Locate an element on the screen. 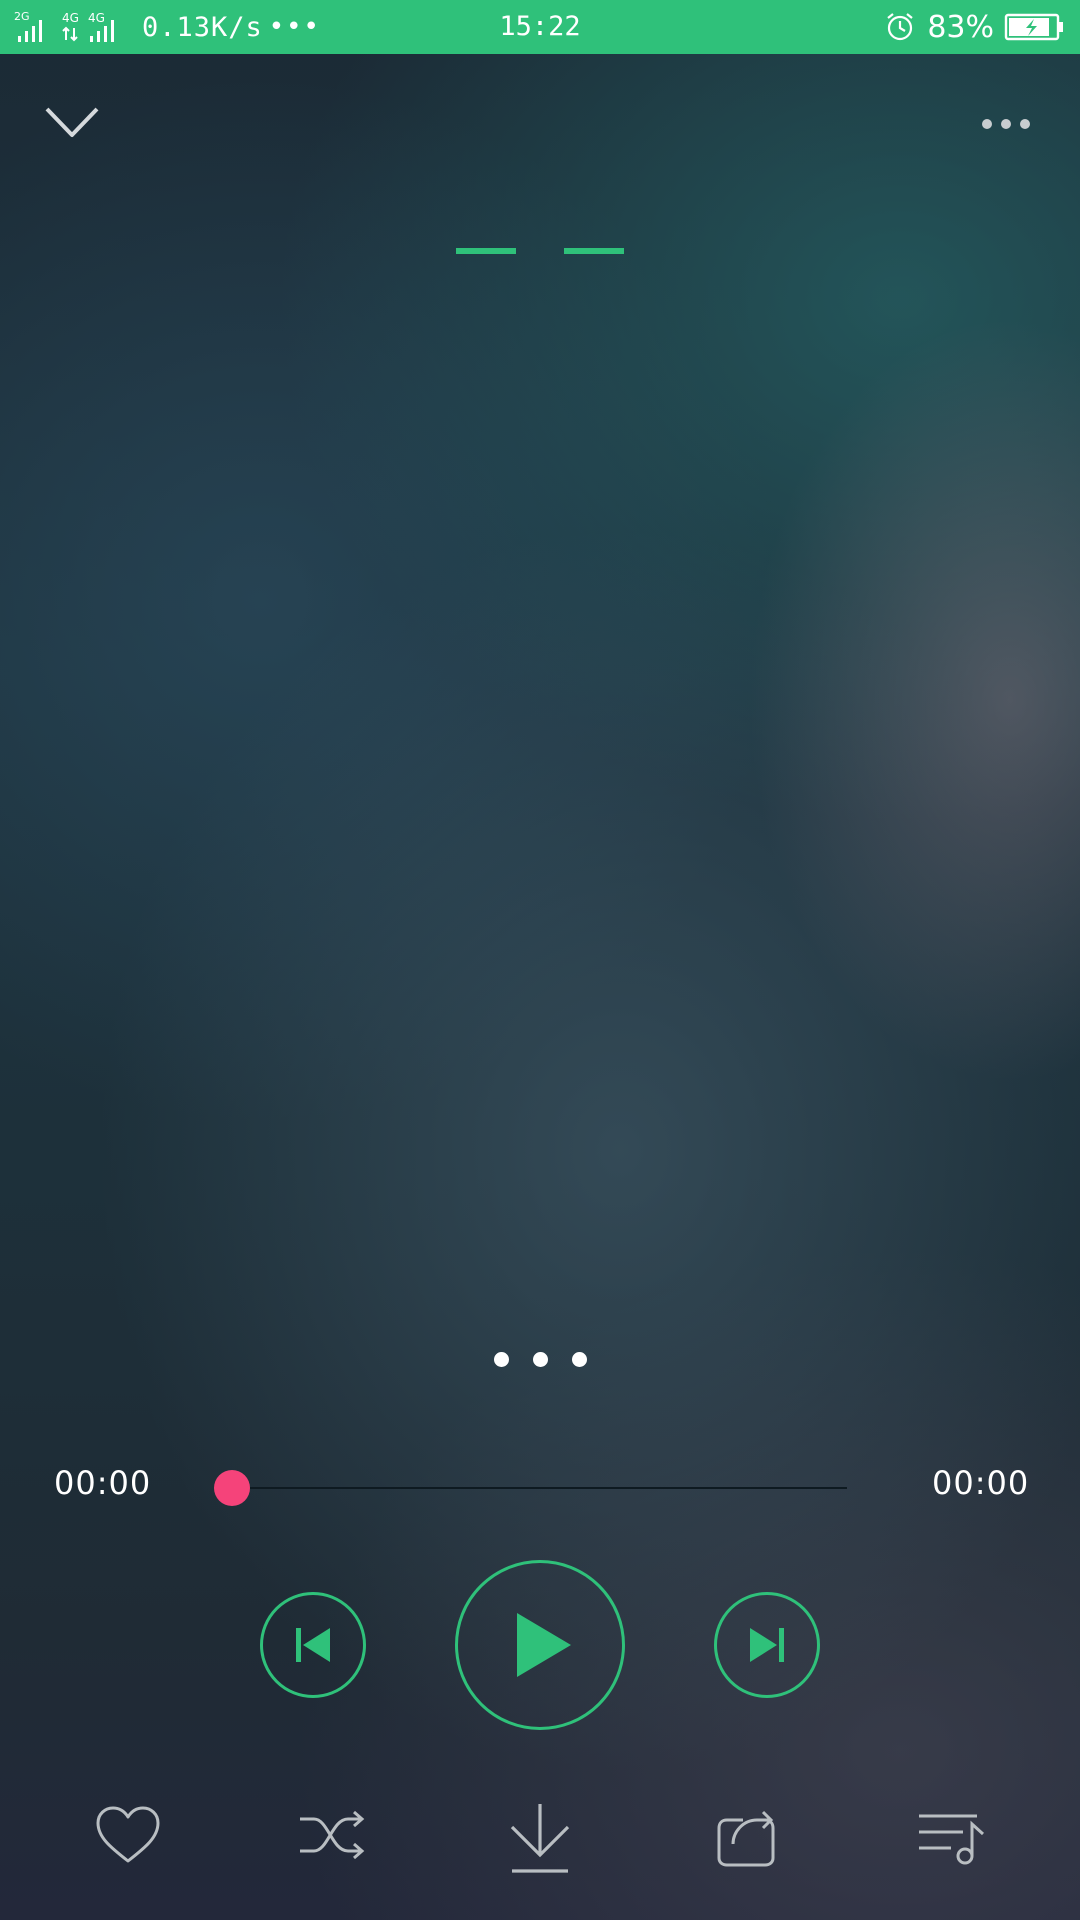  chevron-down-icon is located at coordinates (72, 122).